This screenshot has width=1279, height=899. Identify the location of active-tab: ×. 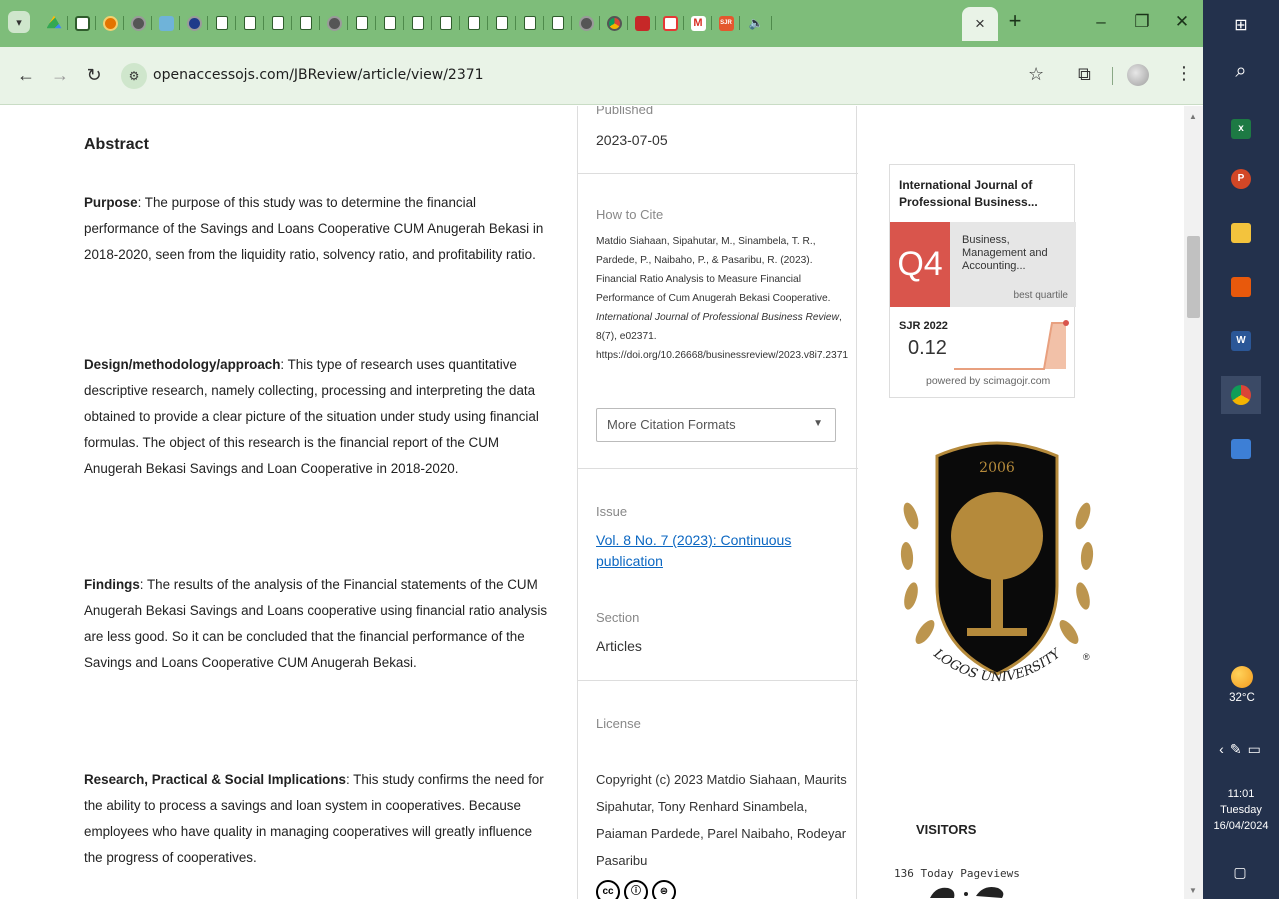
(980, 24).